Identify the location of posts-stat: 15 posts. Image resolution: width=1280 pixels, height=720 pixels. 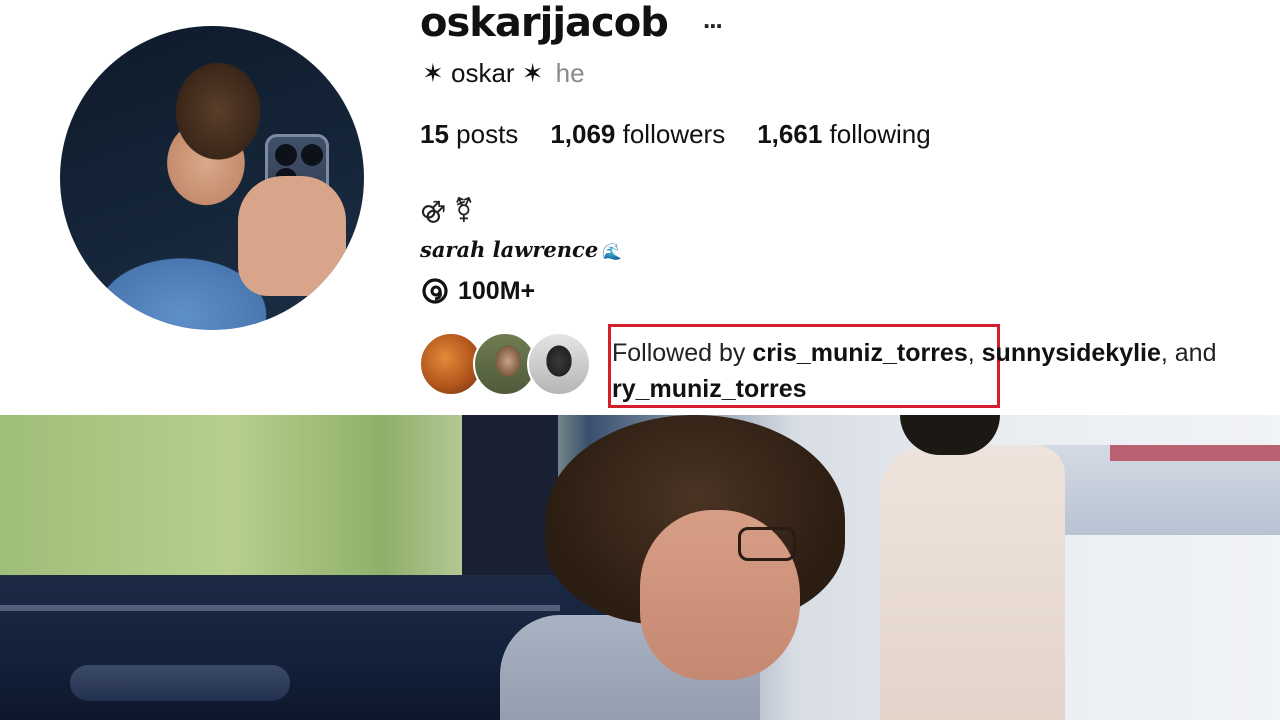
(469, 134).